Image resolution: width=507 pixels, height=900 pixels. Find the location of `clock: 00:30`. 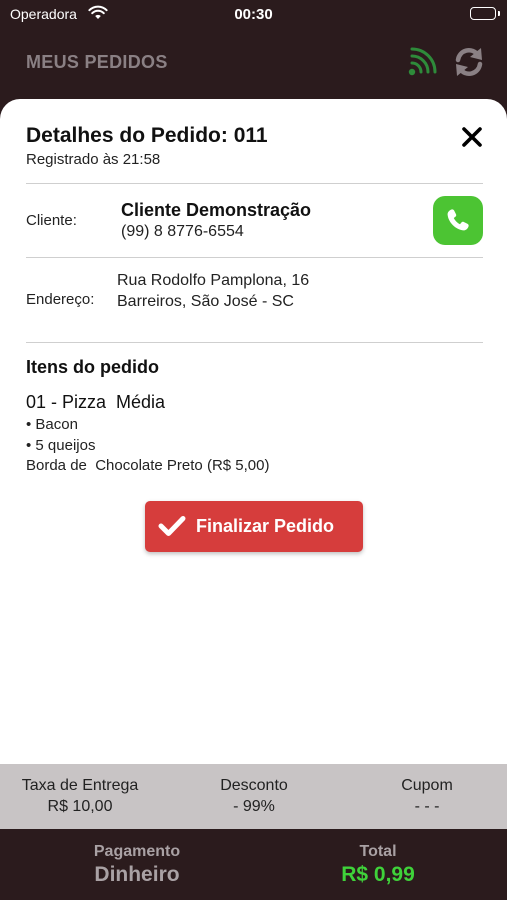

clock: 00:30 is located at coordinates (253, 14).